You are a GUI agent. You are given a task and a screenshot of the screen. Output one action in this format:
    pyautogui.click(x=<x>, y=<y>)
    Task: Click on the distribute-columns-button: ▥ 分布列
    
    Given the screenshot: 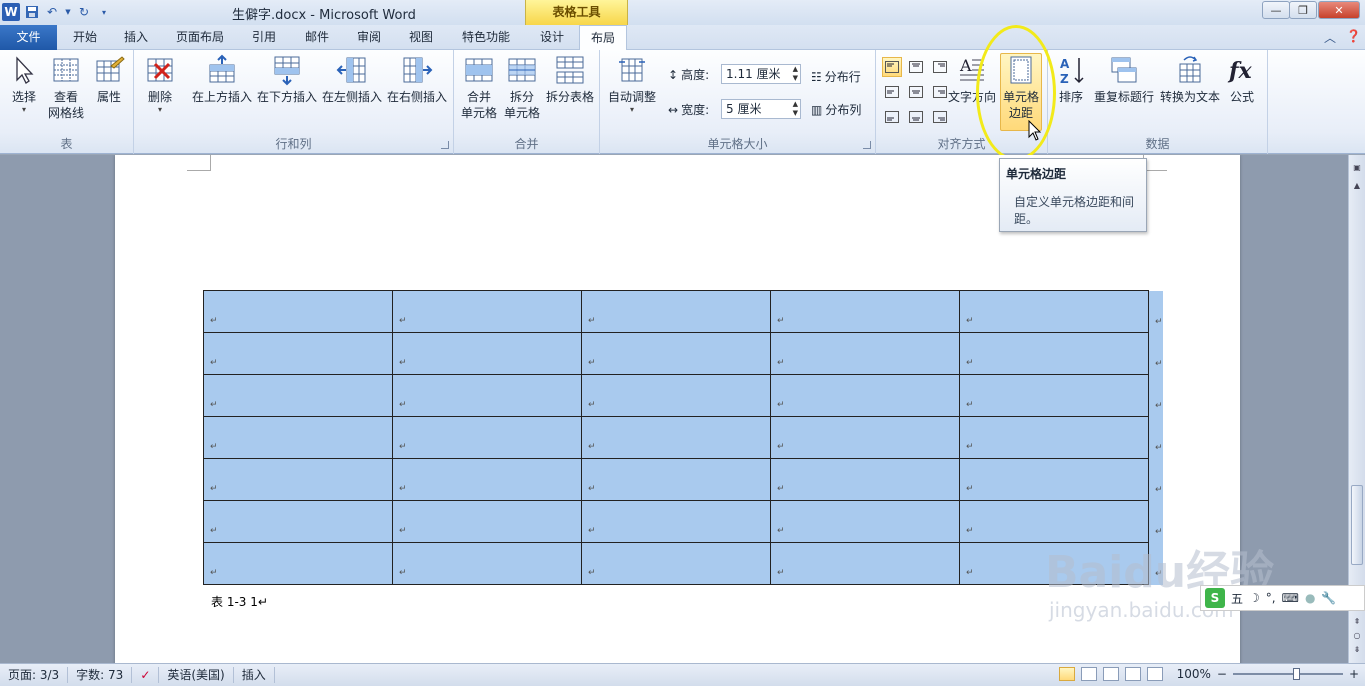 What is the action you would take?
    pyautogui.click(x=836, y=109)
    